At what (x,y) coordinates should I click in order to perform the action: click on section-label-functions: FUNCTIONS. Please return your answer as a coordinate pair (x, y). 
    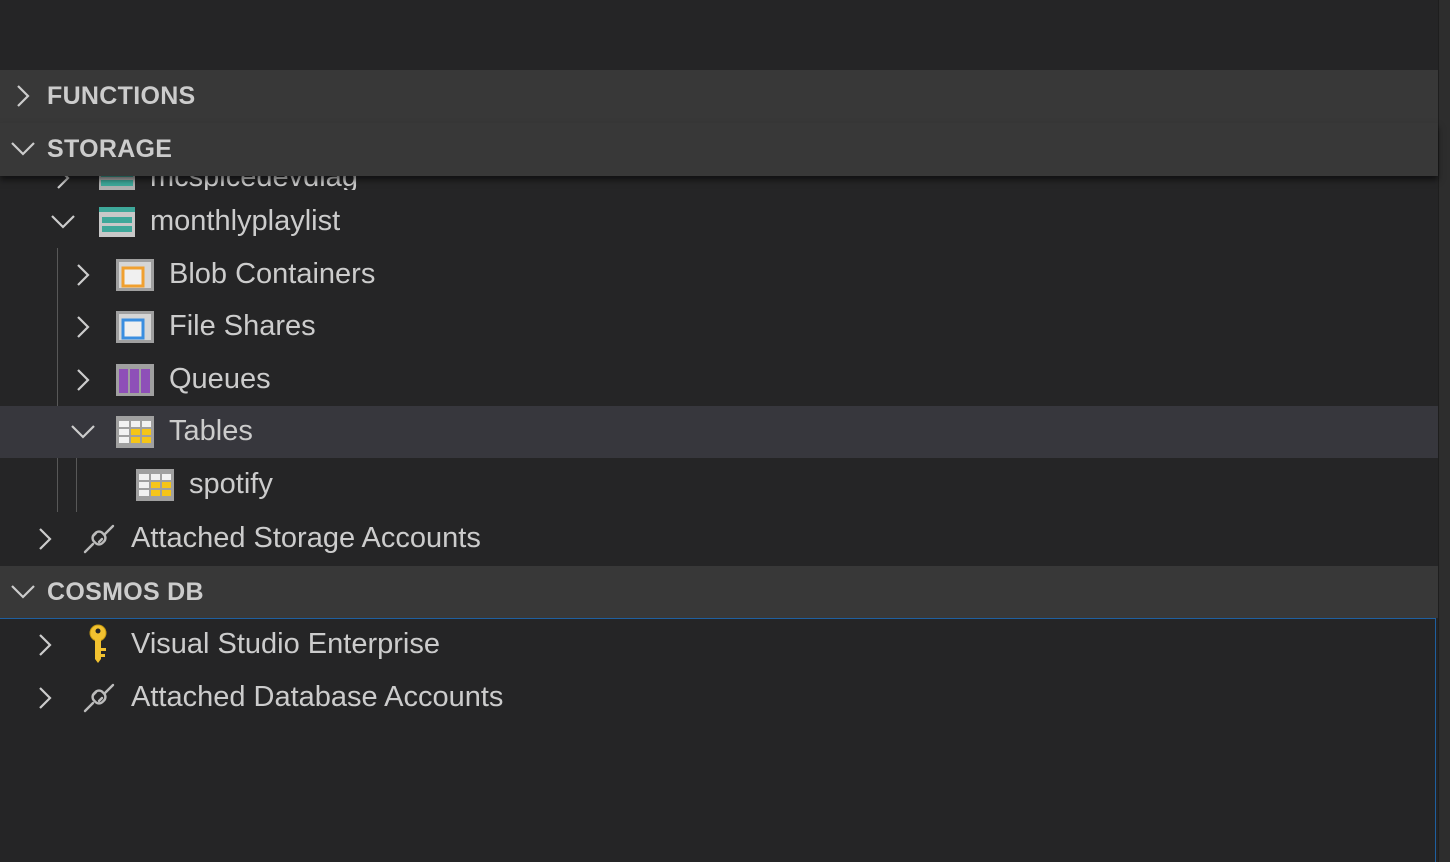
    Looking at the image, I should click on (121, 96).